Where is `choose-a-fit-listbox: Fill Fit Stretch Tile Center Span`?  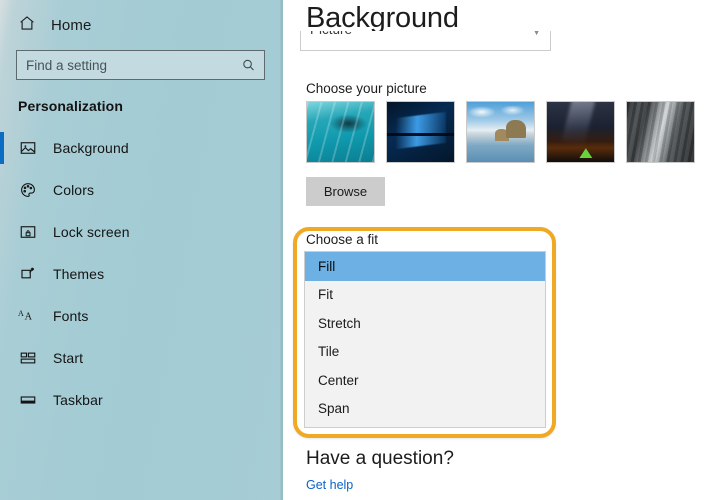
choose-a-fit-listbox: Fill Fit Stretch Tile Center Span is located at coordinates (425, 339).